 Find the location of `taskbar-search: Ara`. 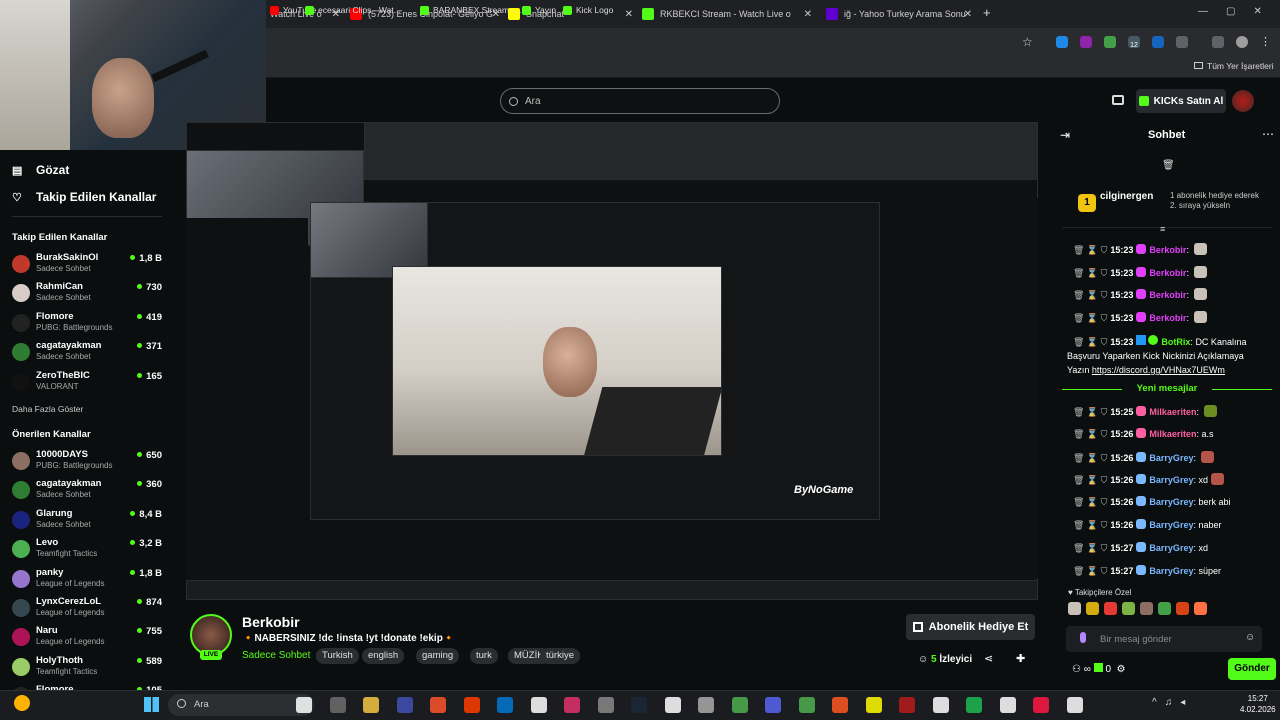

taskbar-search: Ara is located at coordinates (241, 705).